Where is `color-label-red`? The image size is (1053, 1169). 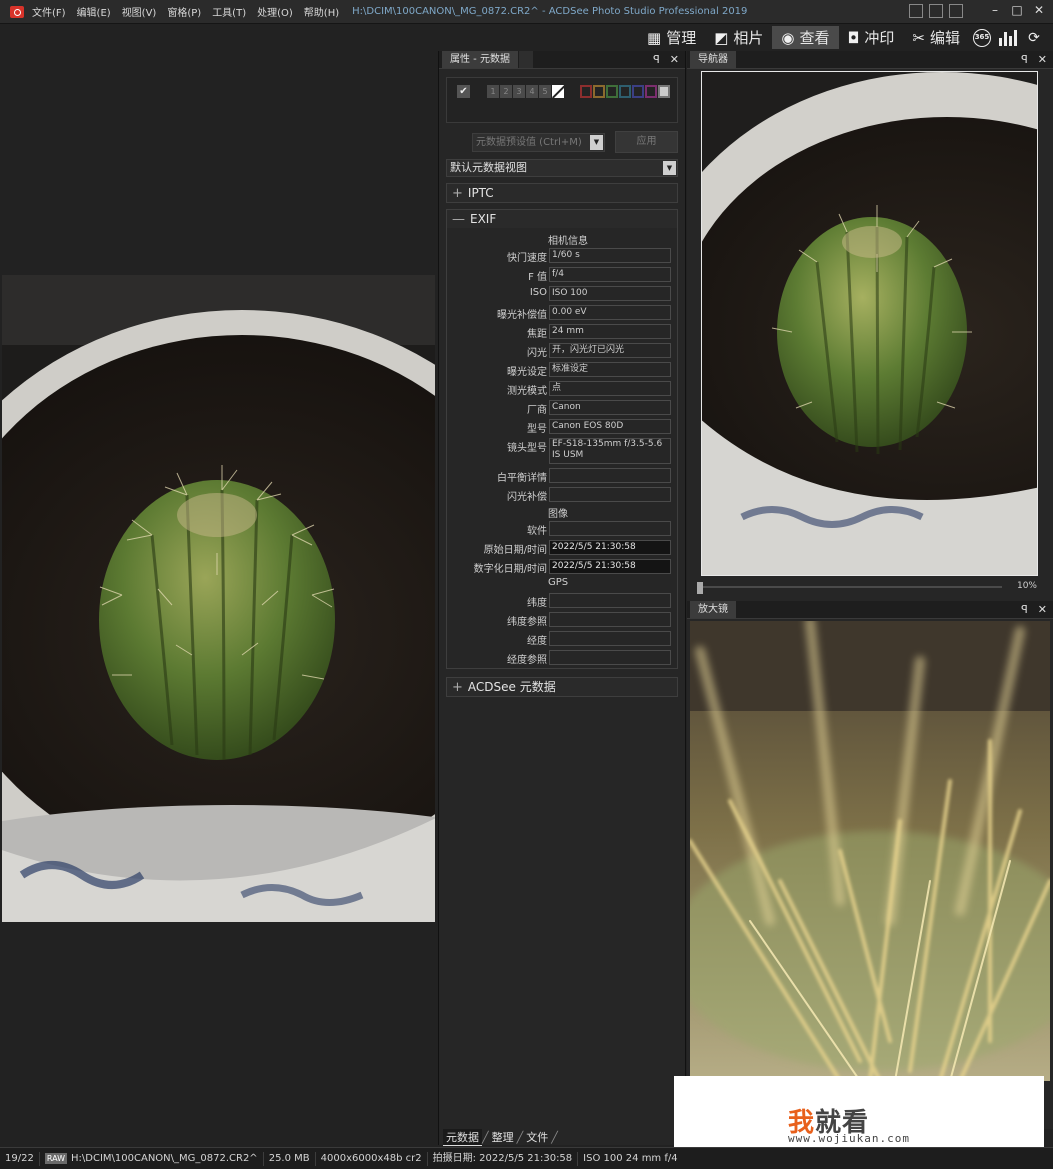
color-label-red is located at coordinates (586, 91).